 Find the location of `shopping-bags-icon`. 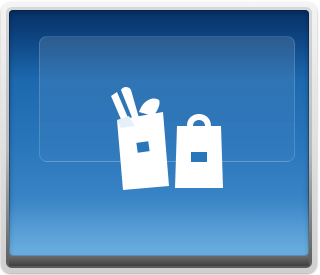

shopping-bags-icon is located at coordinates (167, 138).